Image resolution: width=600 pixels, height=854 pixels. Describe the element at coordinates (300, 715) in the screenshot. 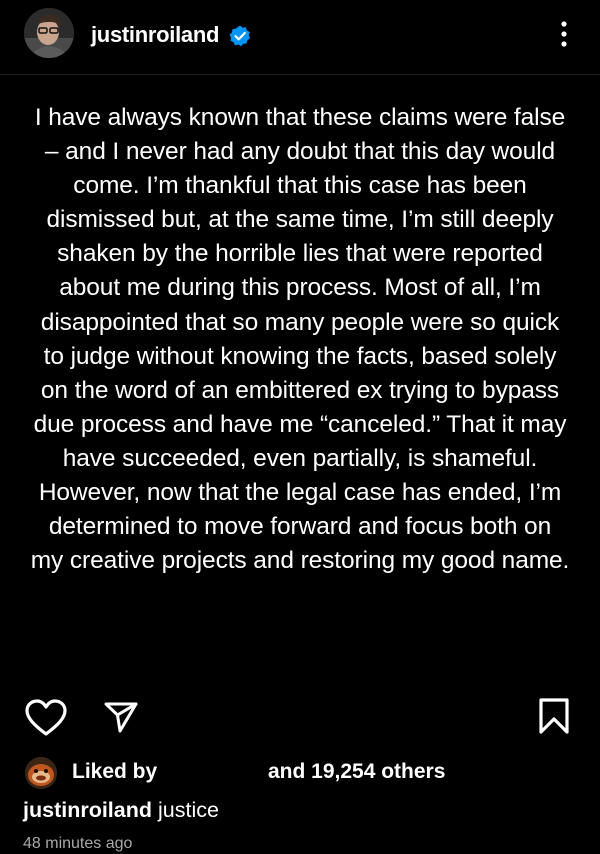

I see `action-bar` at that location.